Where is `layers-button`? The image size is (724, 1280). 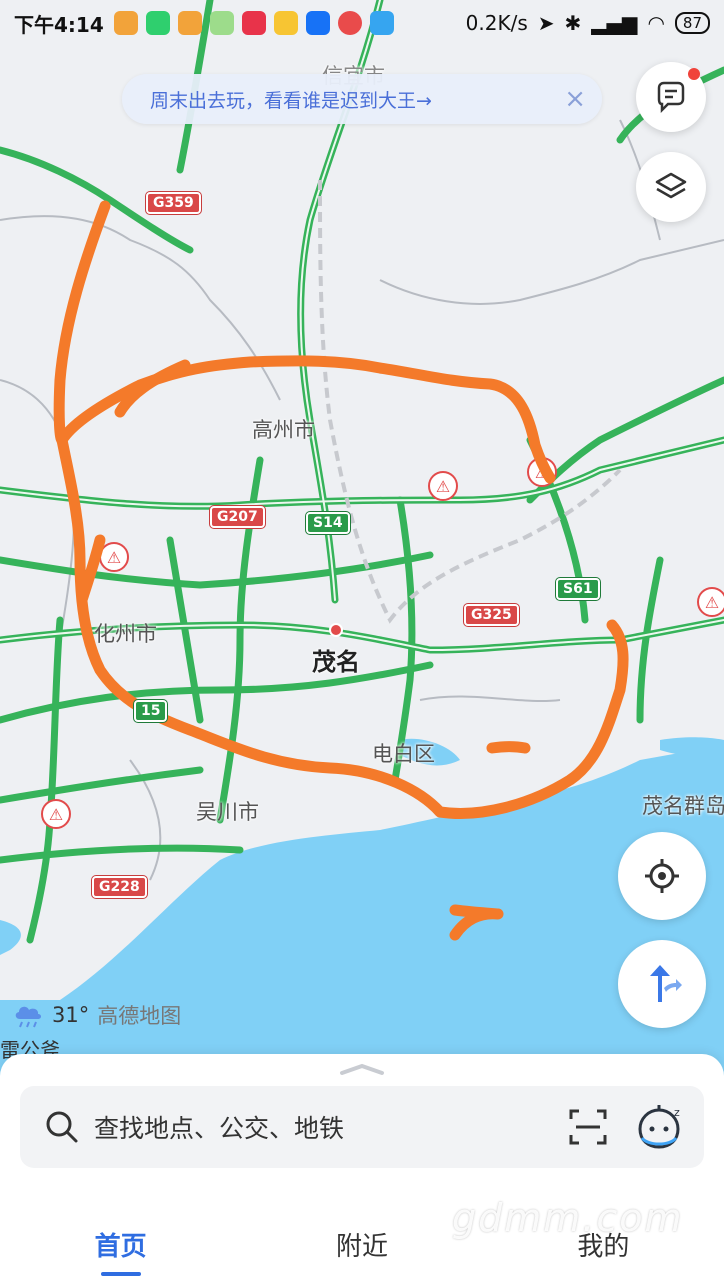 layers-button is located at coordinates (671, 187).